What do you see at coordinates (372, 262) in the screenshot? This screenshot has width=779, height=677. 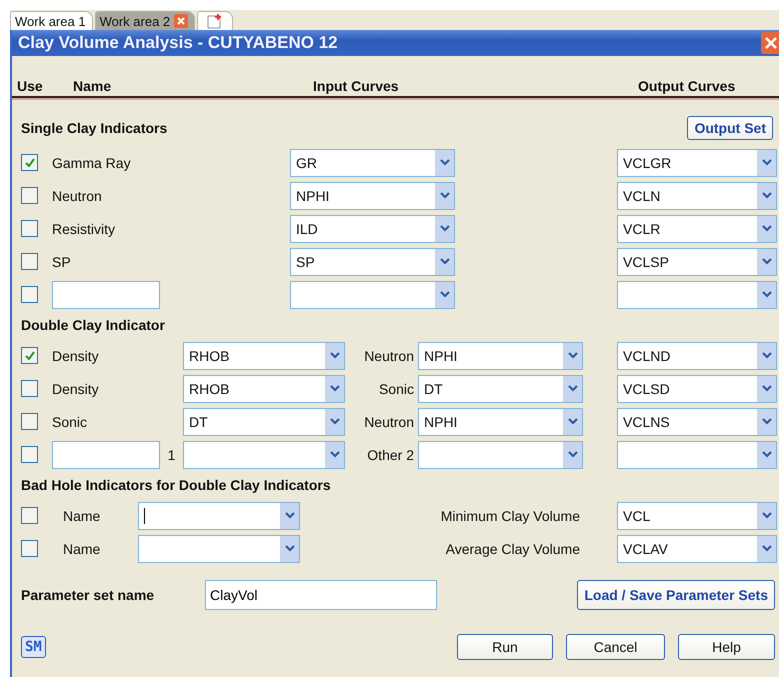 I see `curve-dropdown: SP` at bounding box center [372, 262].